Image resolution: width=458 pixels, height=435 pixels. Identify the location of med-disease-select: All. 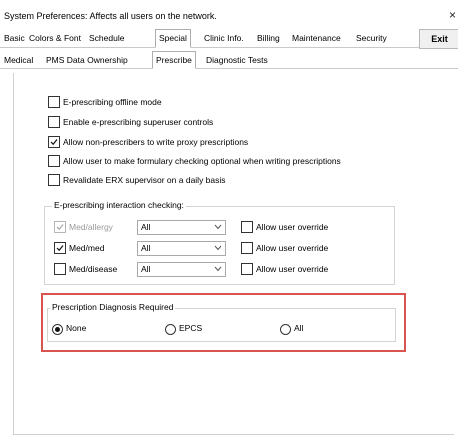
(181, 269).